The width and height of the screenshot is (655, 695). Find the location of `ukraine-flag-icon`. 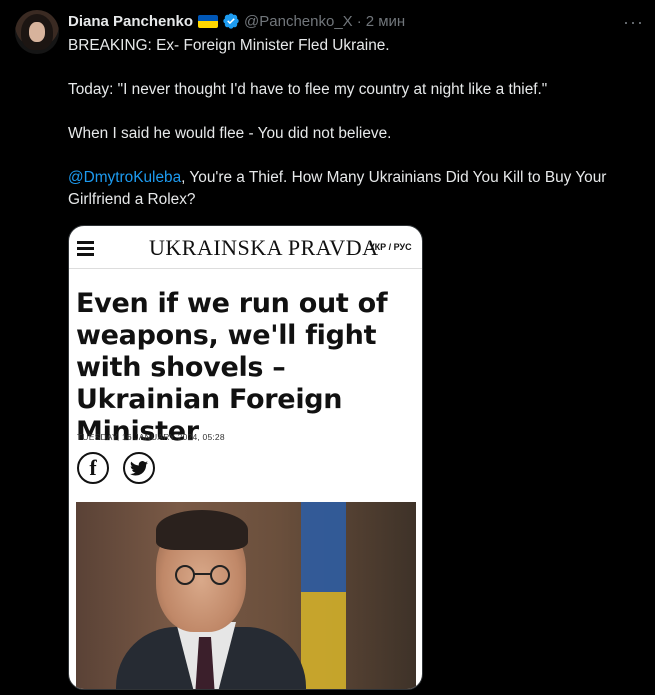

ukraine-flag-icon is located at coordinates (208, 21).